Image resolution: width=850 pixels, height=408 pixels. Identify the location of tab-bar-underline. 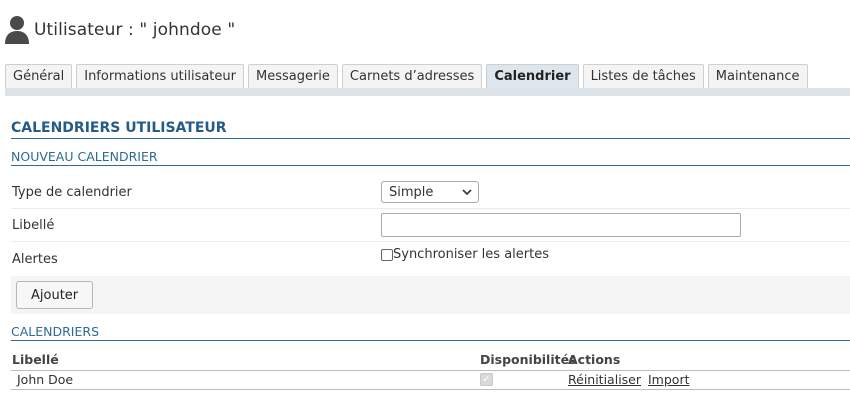
(427, 92).